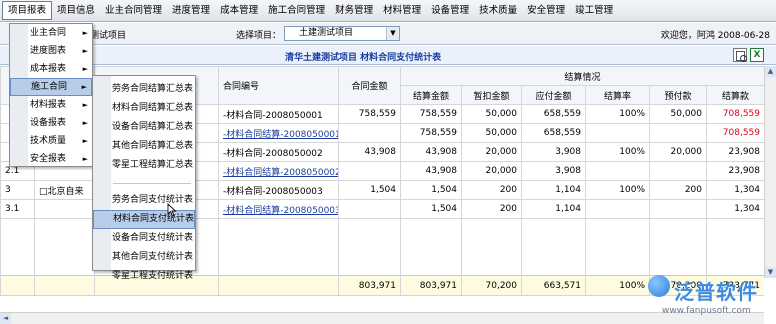 The width and height of the screenshot is (776, 324). Describe the element at coordinates (491, 95) in the screenshot. I see `col-header-deduct: 暂扣金额` at that location.